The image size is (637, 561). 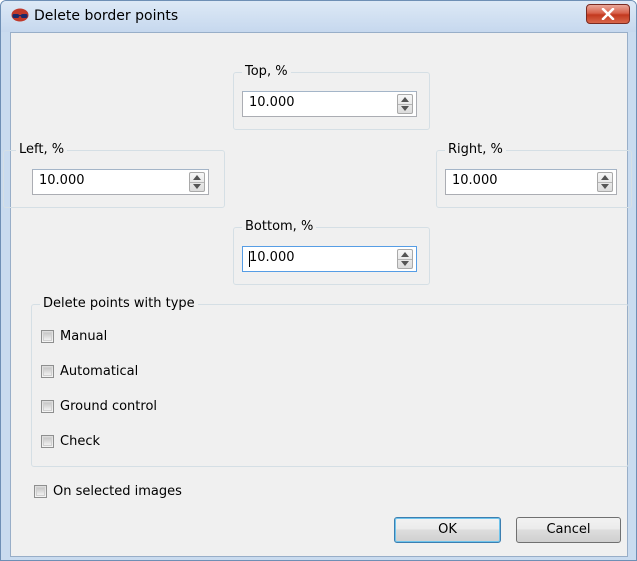 What do you see at coordinates (119, 304) in the screenshot?
I see `point-type-group-title: Delete points with type` at bounding box center [119, 304].